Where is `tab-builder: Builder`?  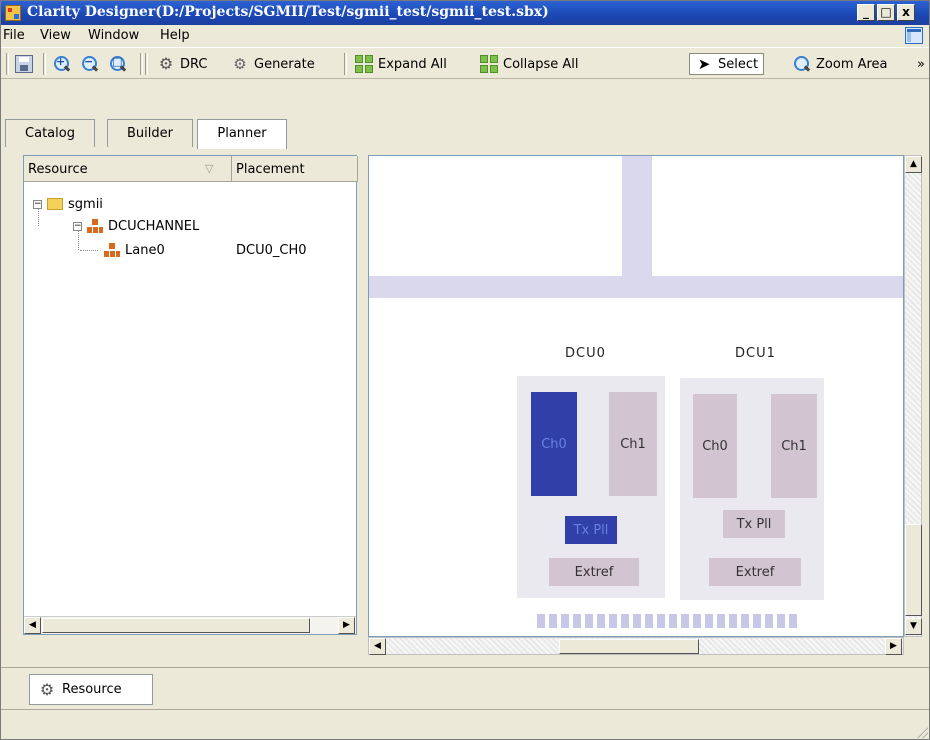 tab-builder: Builder is located at coordinates (150, 133).